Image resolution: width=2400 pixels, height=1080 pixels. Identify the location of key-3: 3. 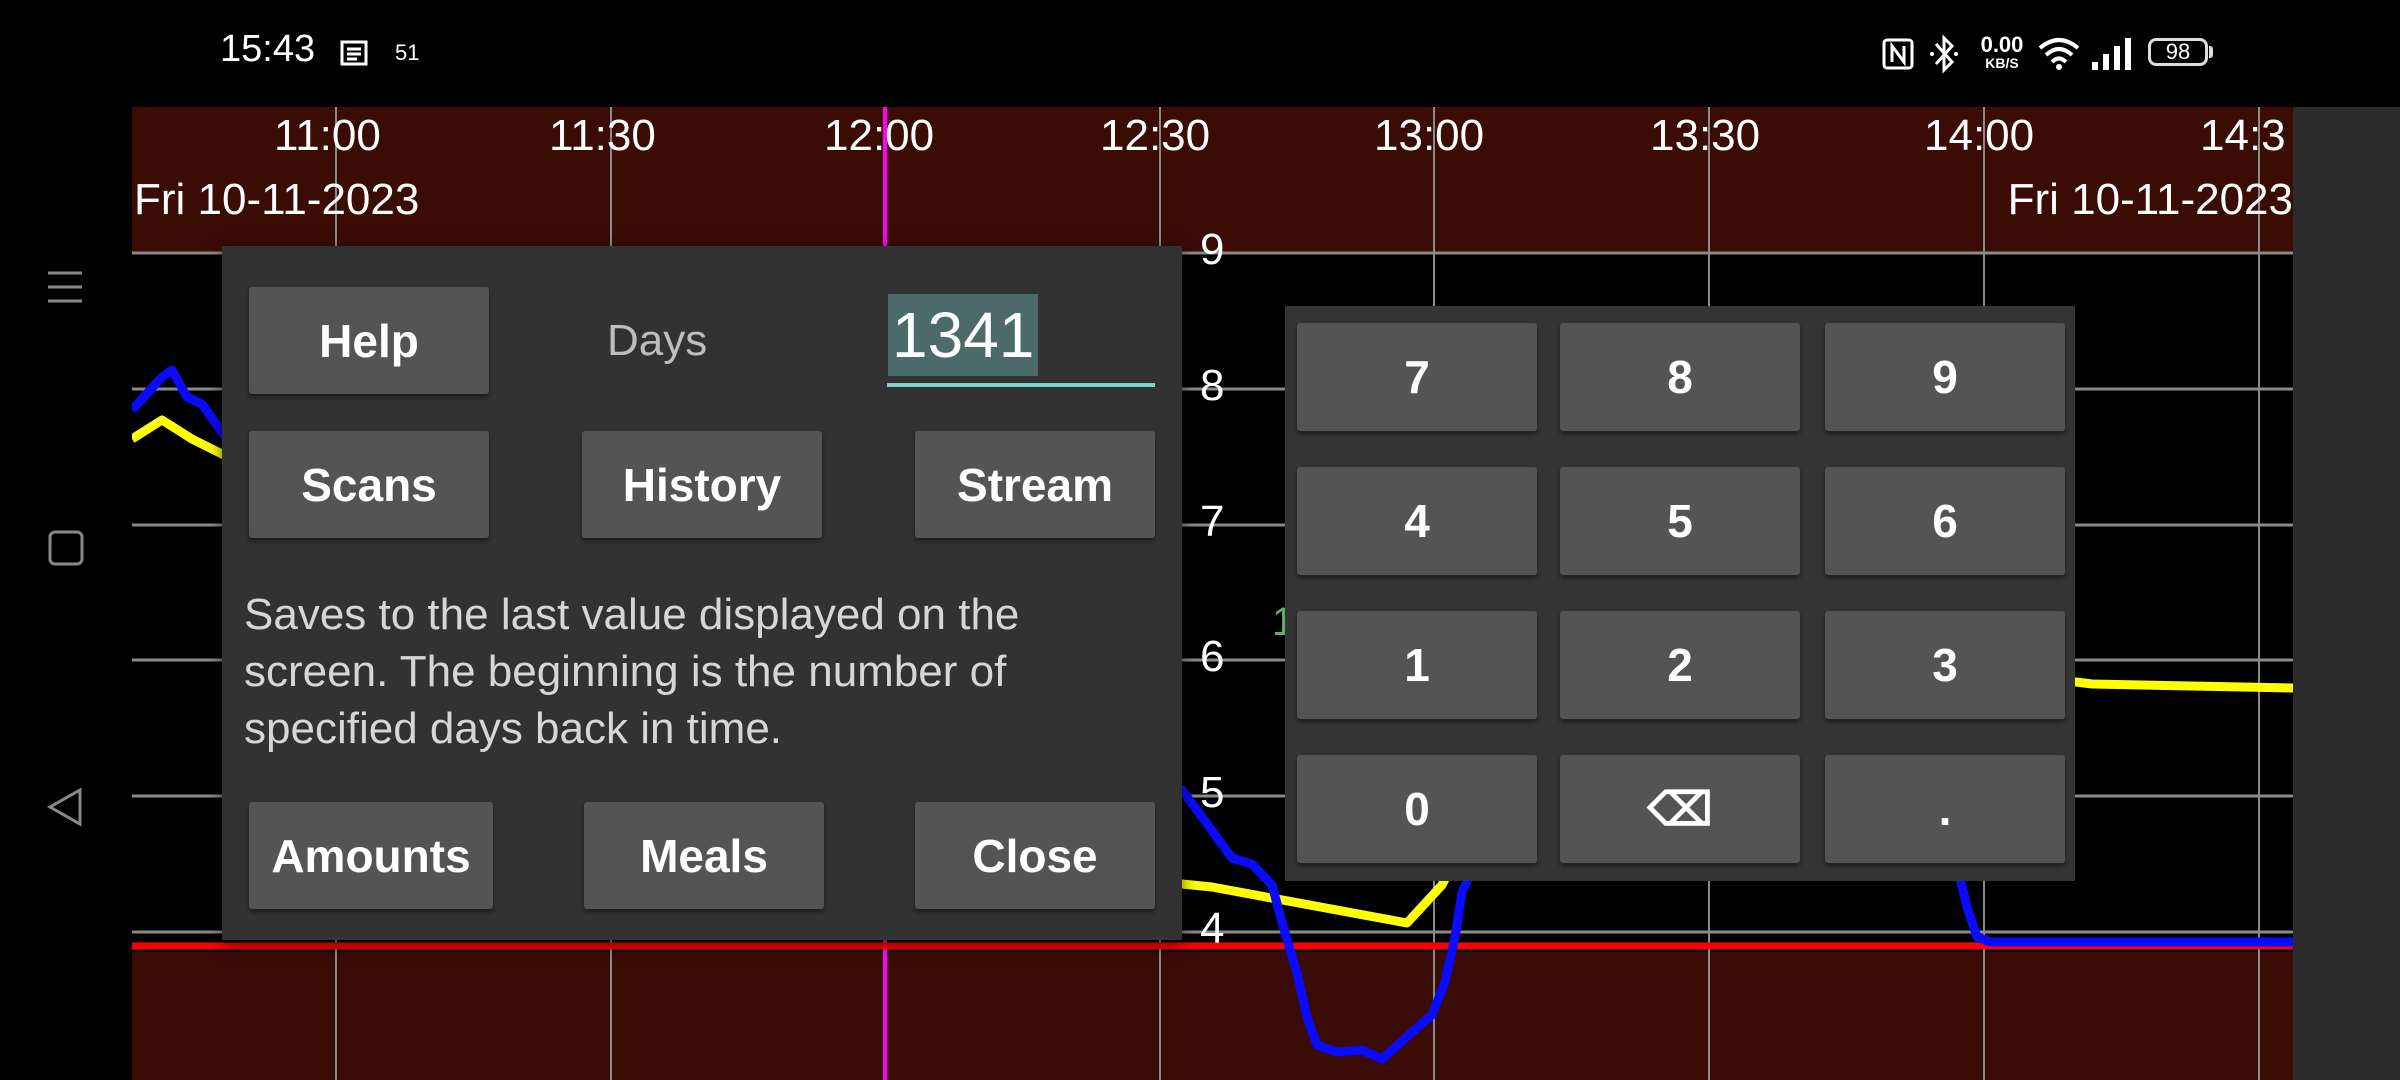
(1945, 665).